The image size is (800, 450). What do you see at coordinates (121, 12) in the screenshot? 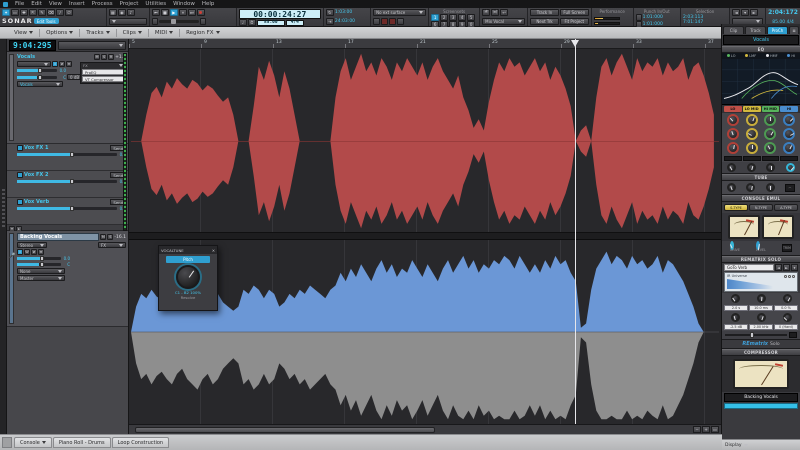
I see `snap-magnet-button: ◉` at bounding box center [121, 12].